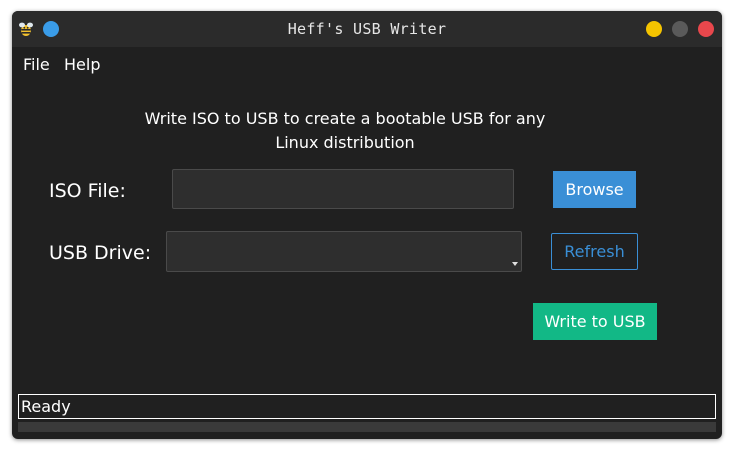 Image resolution: width=735 pixels, height=451 pixels. I want to click on window-title: Heff's USB Writer, so click(367, 29).